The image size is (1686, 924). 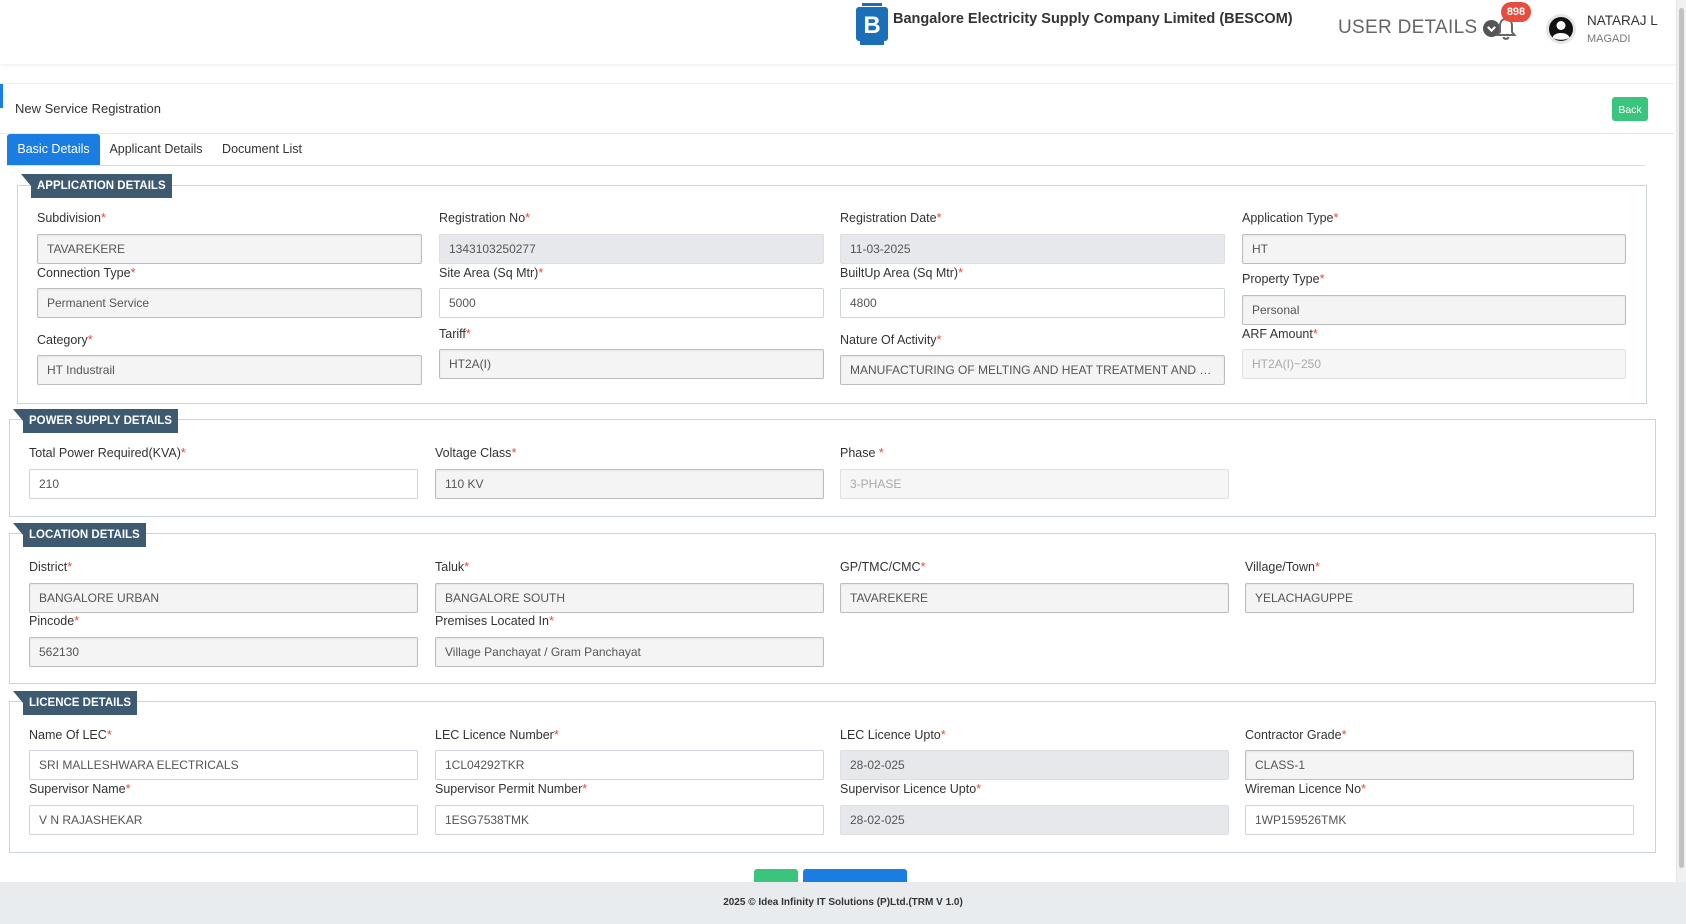 What do you see at coordinates (1434, 249) in the screenshot?
I see `application-type-select: HT` at bounding box center [1434, 249].